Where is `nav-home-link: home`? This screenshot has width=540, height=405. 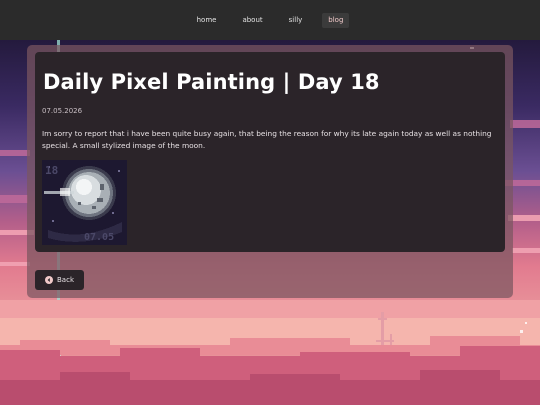 nav-home-link: home is located at coordinates (207, 20).